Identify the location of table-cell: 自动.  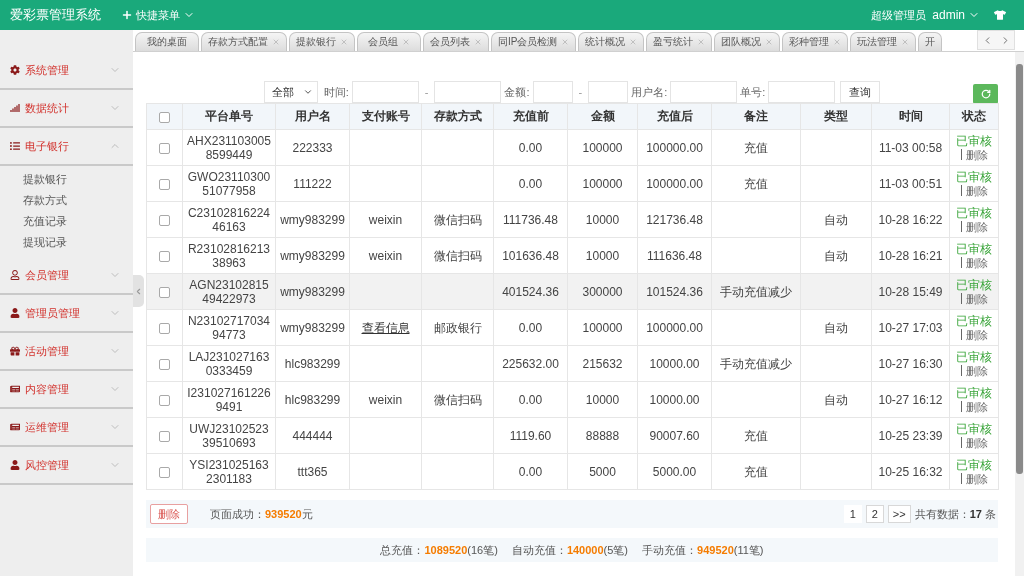
(836, 255).